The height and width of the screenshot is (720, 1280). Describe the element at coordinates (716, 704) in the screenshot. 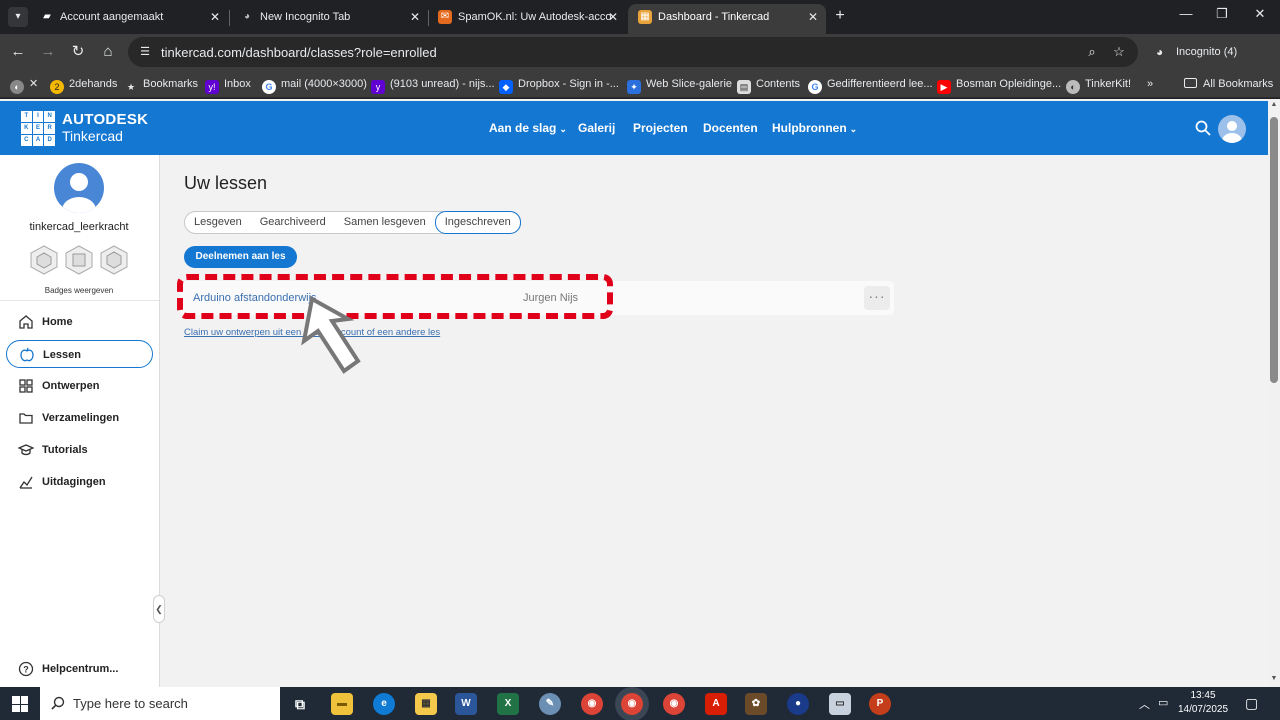

I see `acrobat-icon: A` at that location.